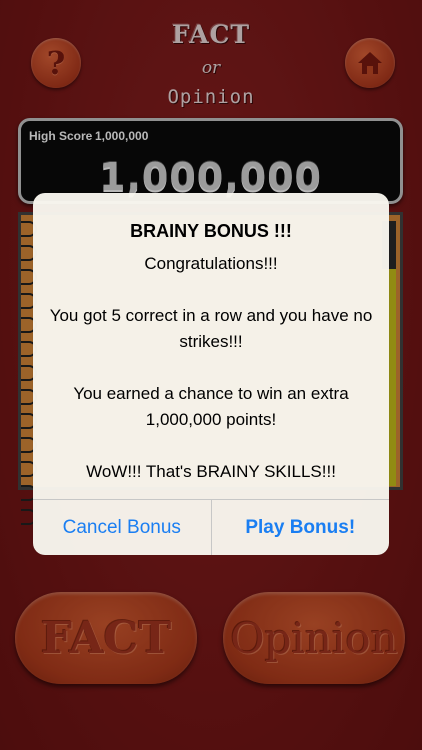  What do you see at coordinates (211, 471) in the screenshot?
I see `alert-line-wow: WoW!!! That's BRAINY SKILLS!!!` at bounding box center [211, 471].